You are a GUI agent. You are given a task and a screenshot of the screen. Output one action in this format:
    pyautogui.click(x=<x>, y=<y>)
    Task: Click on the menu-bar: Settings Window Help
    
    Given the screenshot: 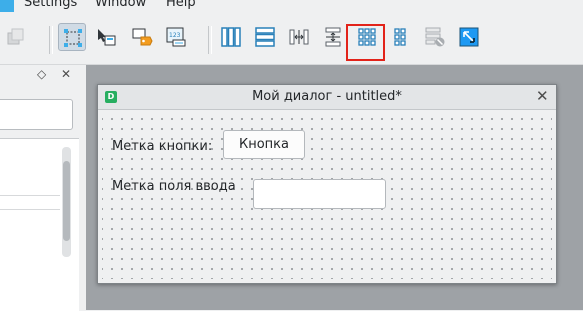 What is the action you would take?
    pyautogui.click(x=291, y=6)
    